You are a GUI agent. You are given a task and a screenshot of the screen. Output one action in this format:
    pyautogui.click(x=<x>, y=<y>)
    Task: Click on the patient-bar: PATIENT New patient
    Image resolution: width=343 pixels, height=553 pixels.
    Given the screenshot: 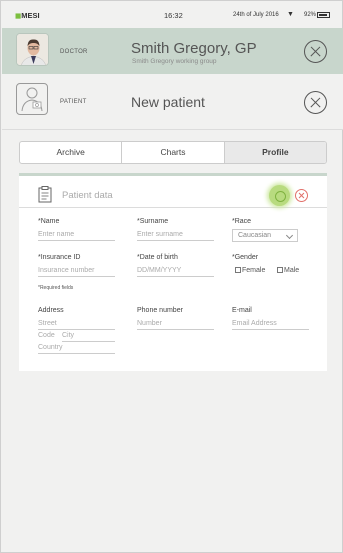 What is the action you would take?
    pyautogui.click(x=172, y=102)
    